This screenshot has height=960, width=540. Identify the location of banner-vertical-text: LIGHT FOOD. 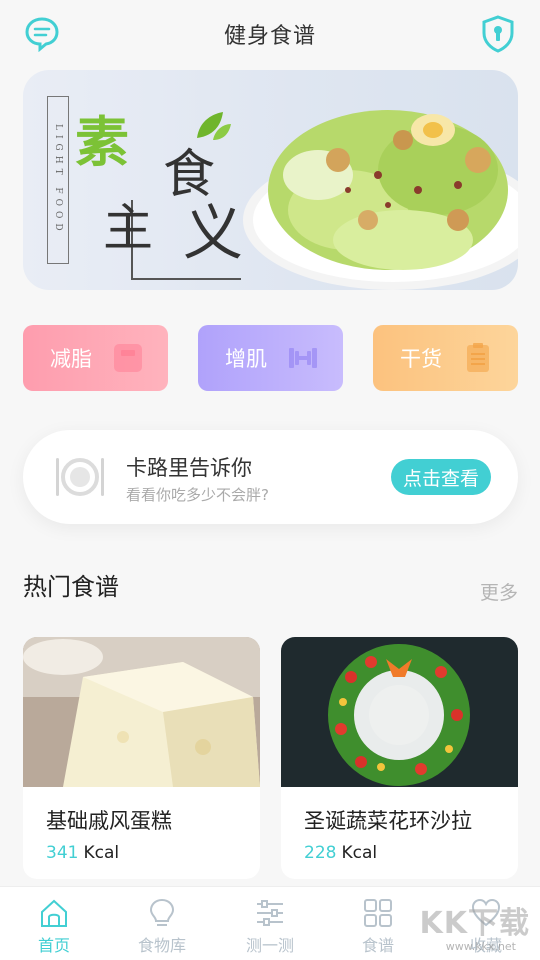
(58, 180).